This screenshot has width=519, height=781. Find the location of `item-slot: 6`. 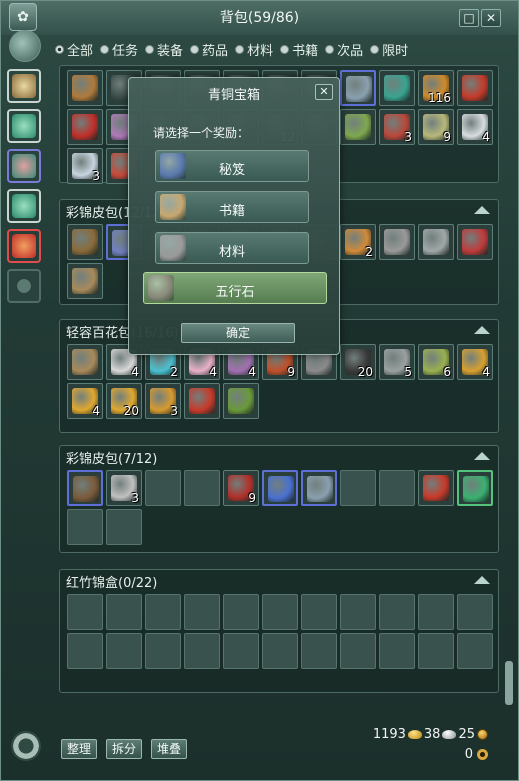

item-slot: 6 is located at coordinates (436, 362).